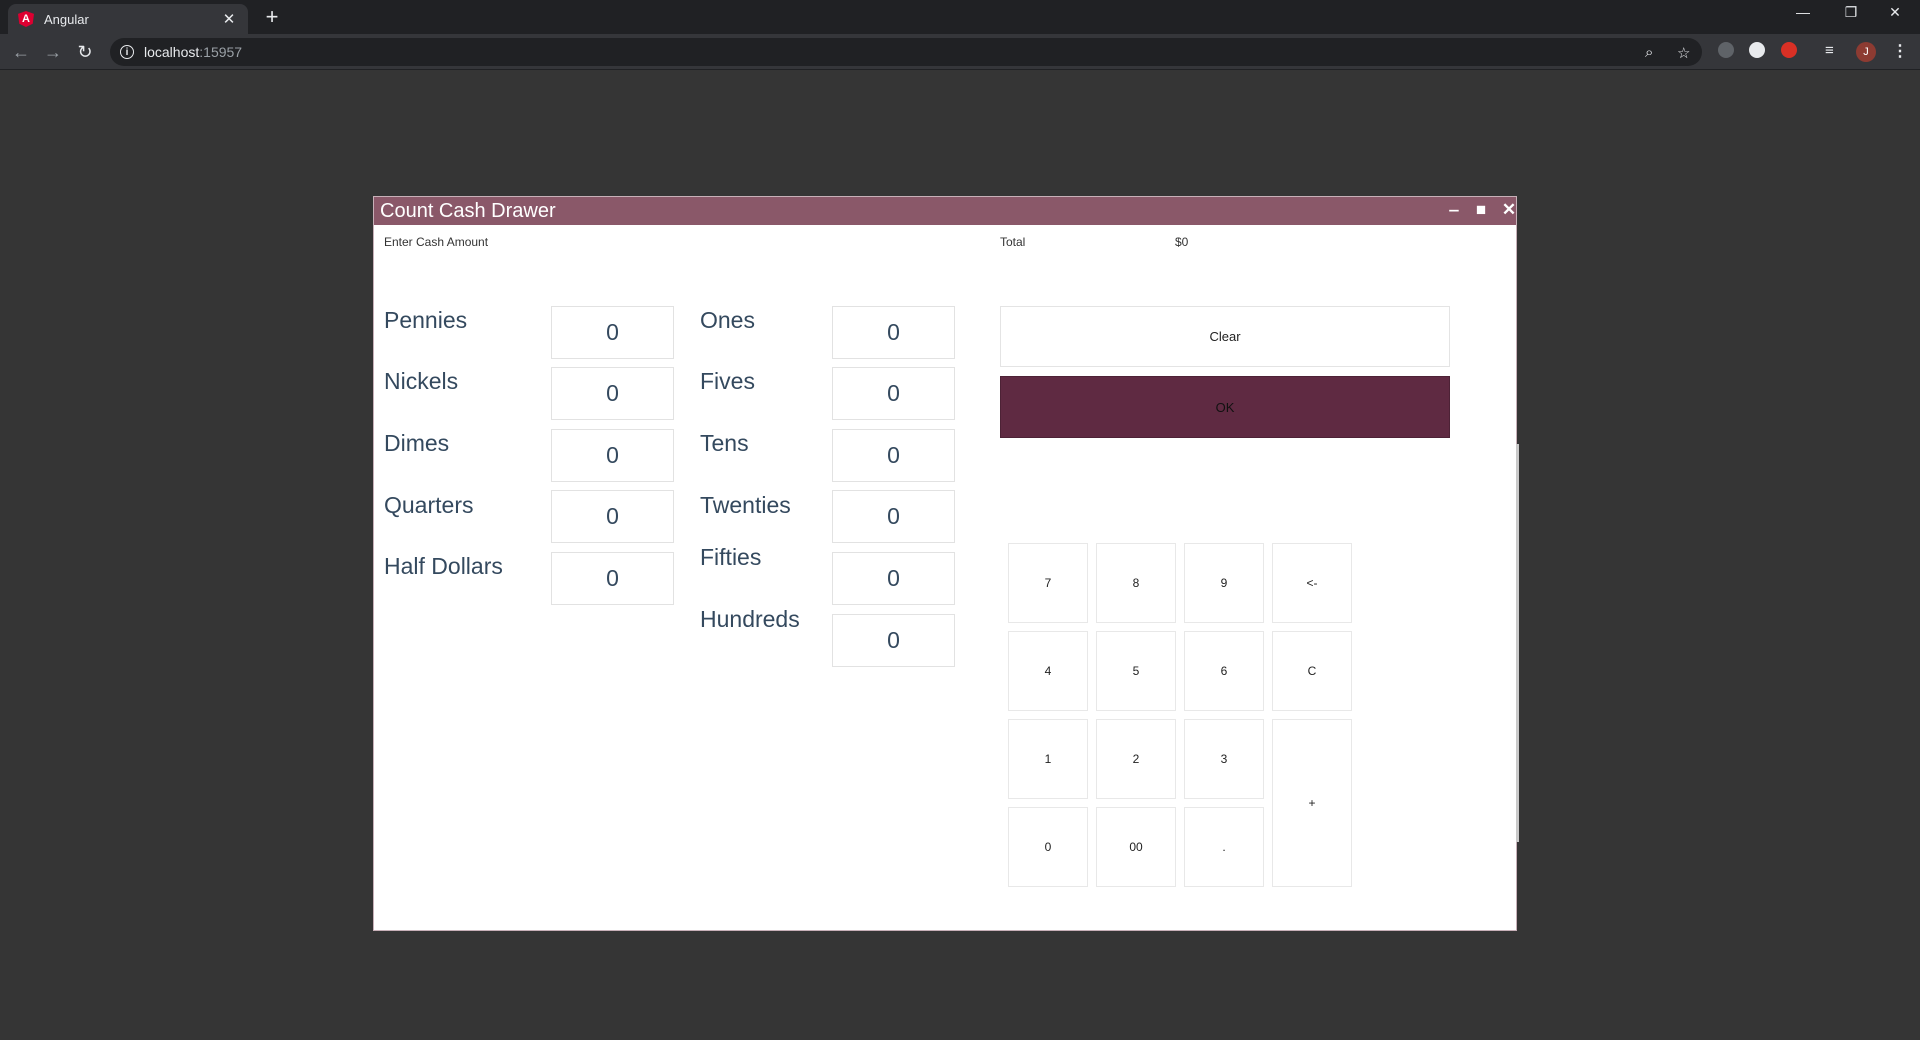 The height and width of the screenshot is (1040, 1920). Describe the element at coordinates (1803, 12) in the screenshot. I see `window-minimize-icon: —` at that location.